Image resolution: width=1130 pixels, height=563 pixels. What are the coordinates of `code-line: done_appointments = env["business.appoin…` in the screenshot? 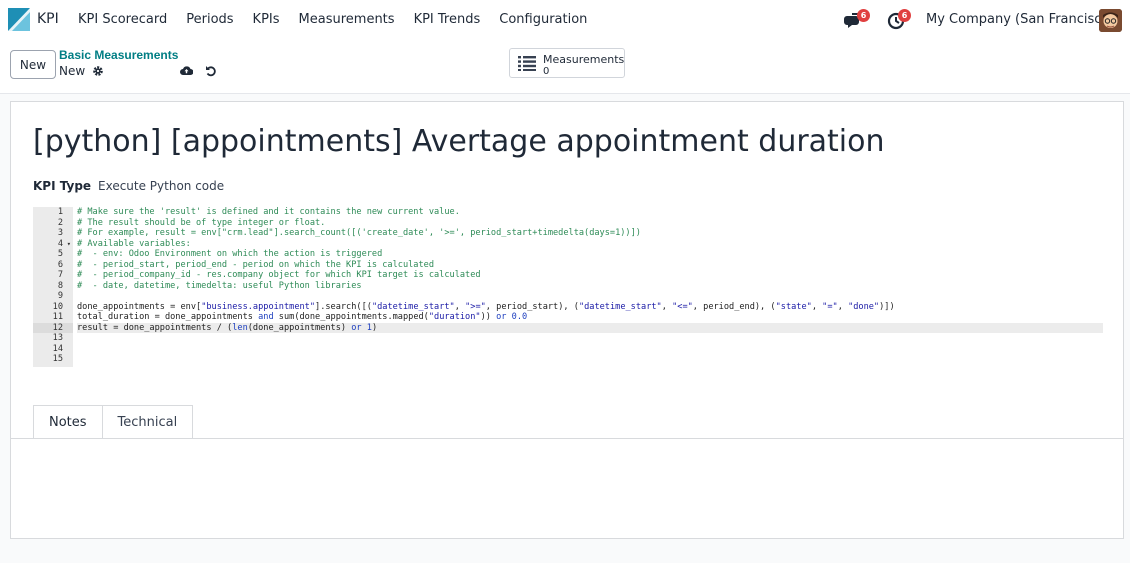 It's located at (486, 306).